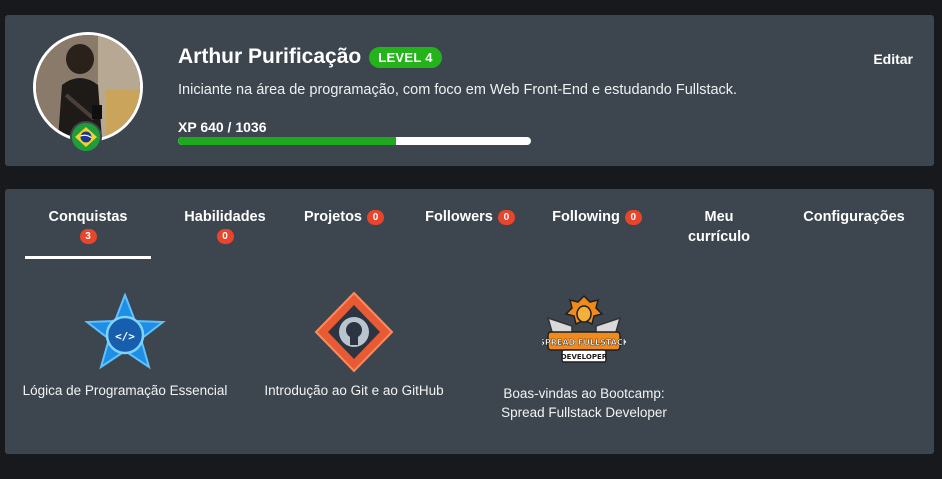  Describe the element at coordinates (332, 217) in the screenshot. I see `tab-label: Projetos` at that location.